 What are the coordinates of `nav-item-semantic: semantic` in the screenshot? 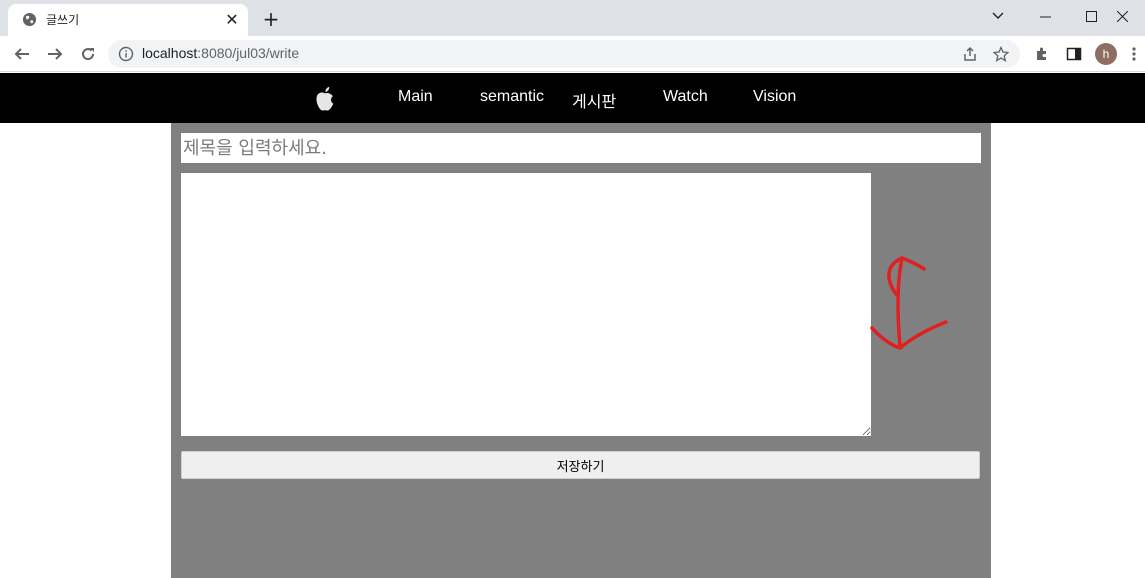 It's located at (512, 97).